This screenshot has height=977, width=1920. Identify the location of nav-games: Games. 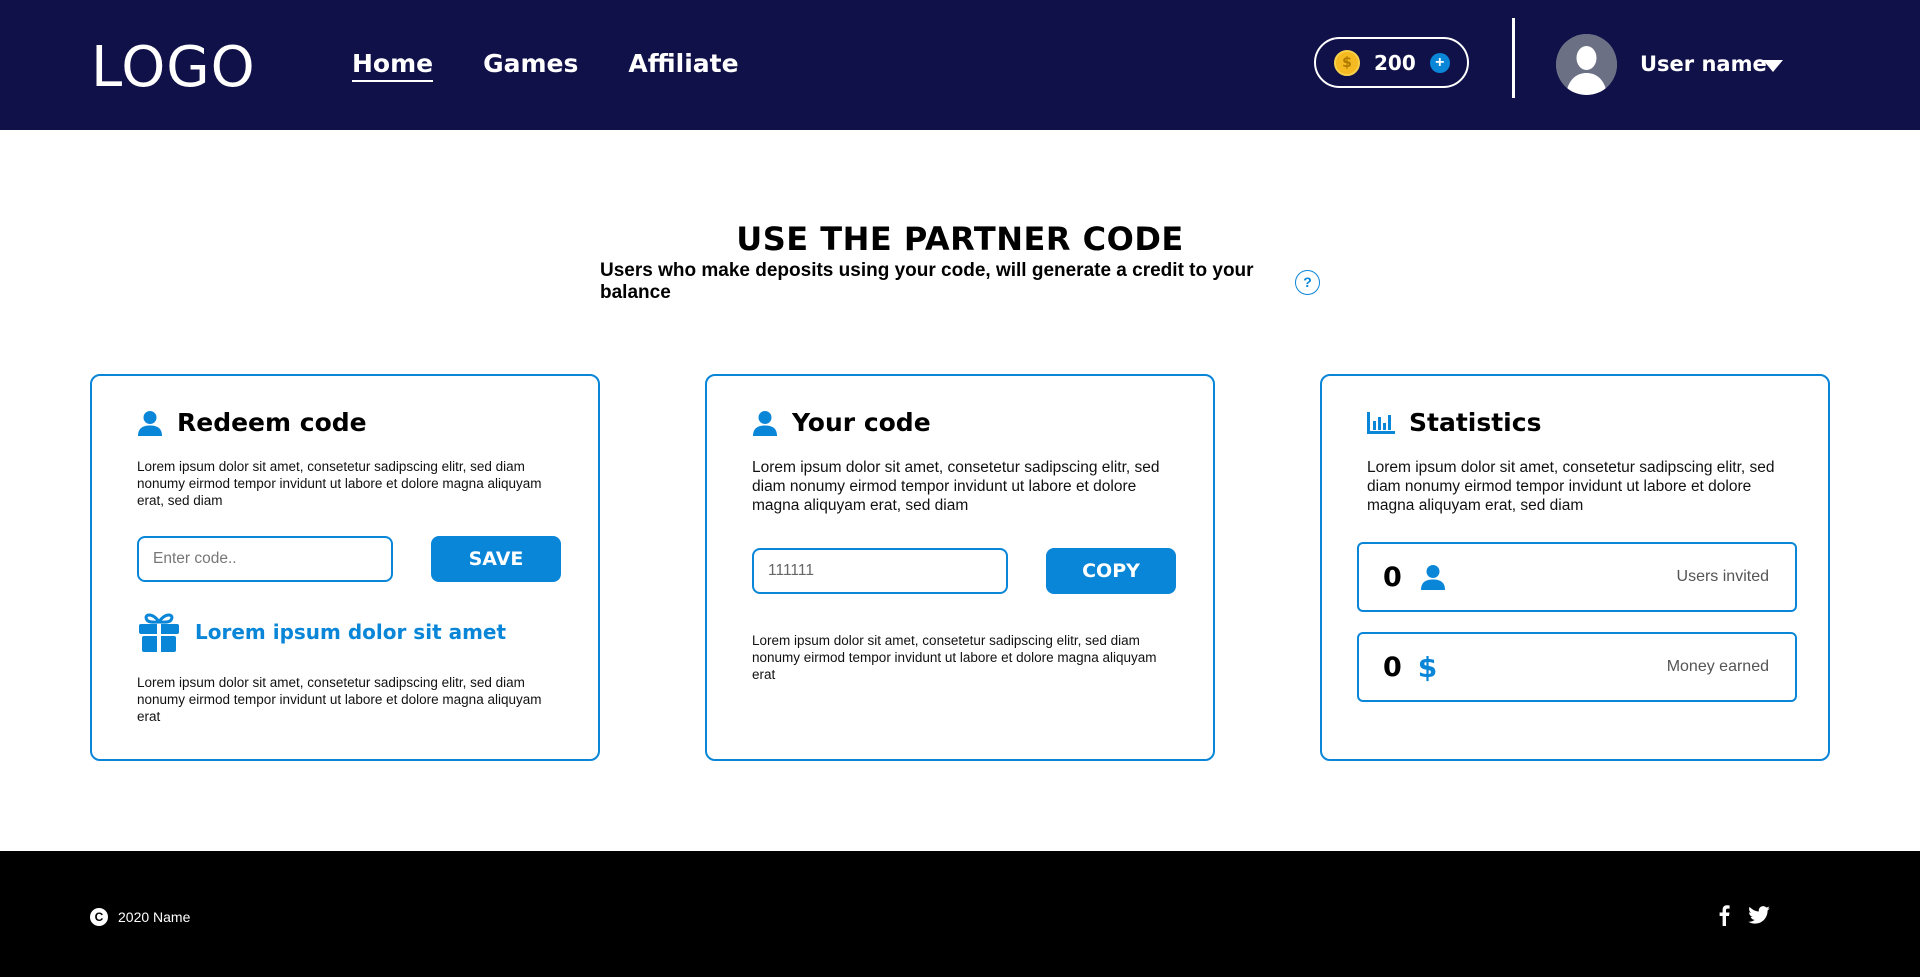
(530, 65).